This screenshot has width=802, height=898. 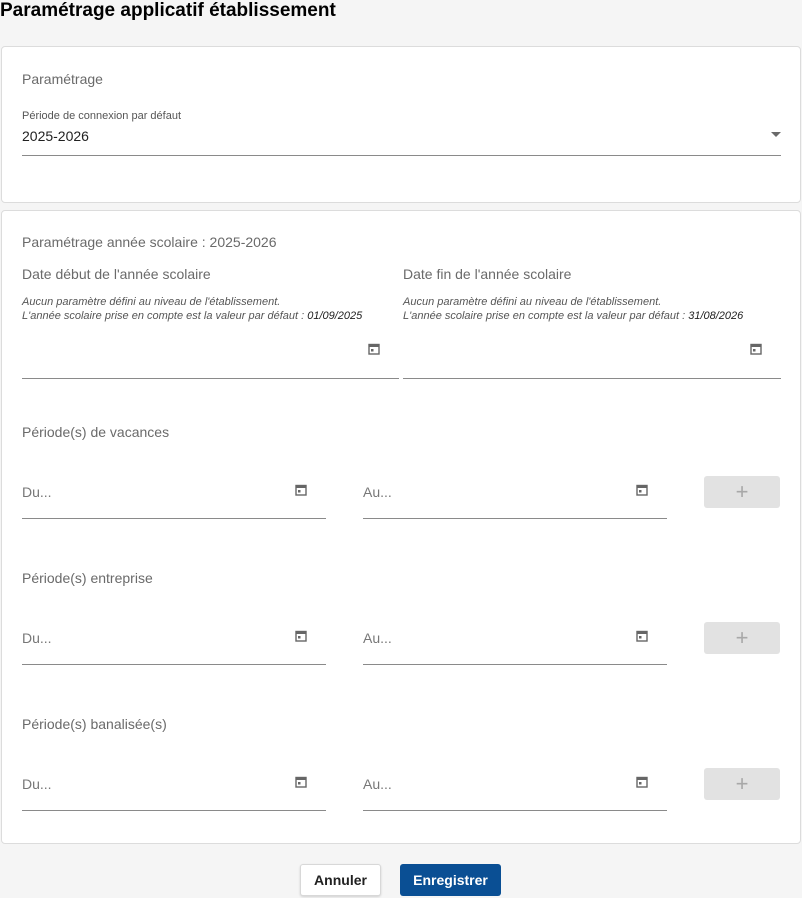 I want to click on start-date-label: Date début de l'année scolaire, so click(x=116, y=274).